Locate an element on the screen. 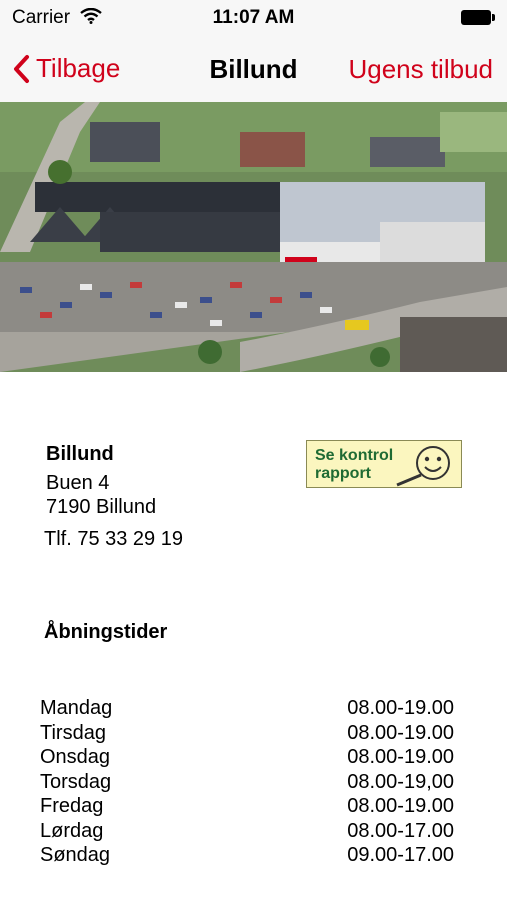  status-bar: Carrier 11:07 AM is located at coordinates (253, 18).